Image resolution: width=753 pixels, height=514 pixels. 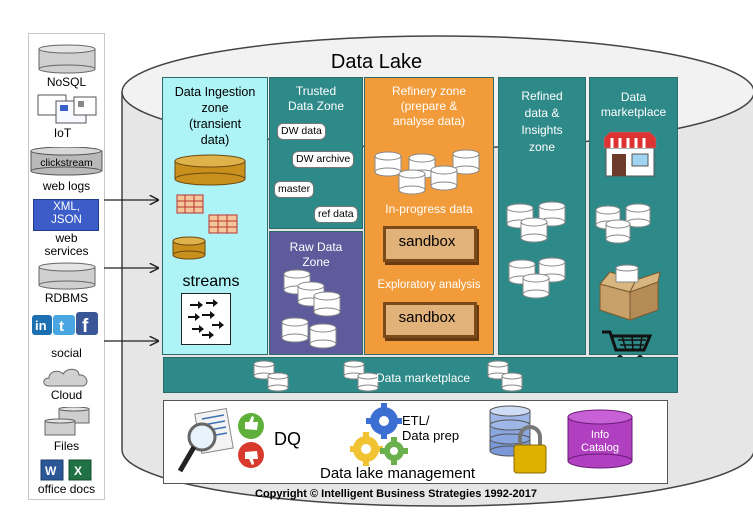 I want to click on in-progress-label: In-progress data, so click(x=429, y=209).